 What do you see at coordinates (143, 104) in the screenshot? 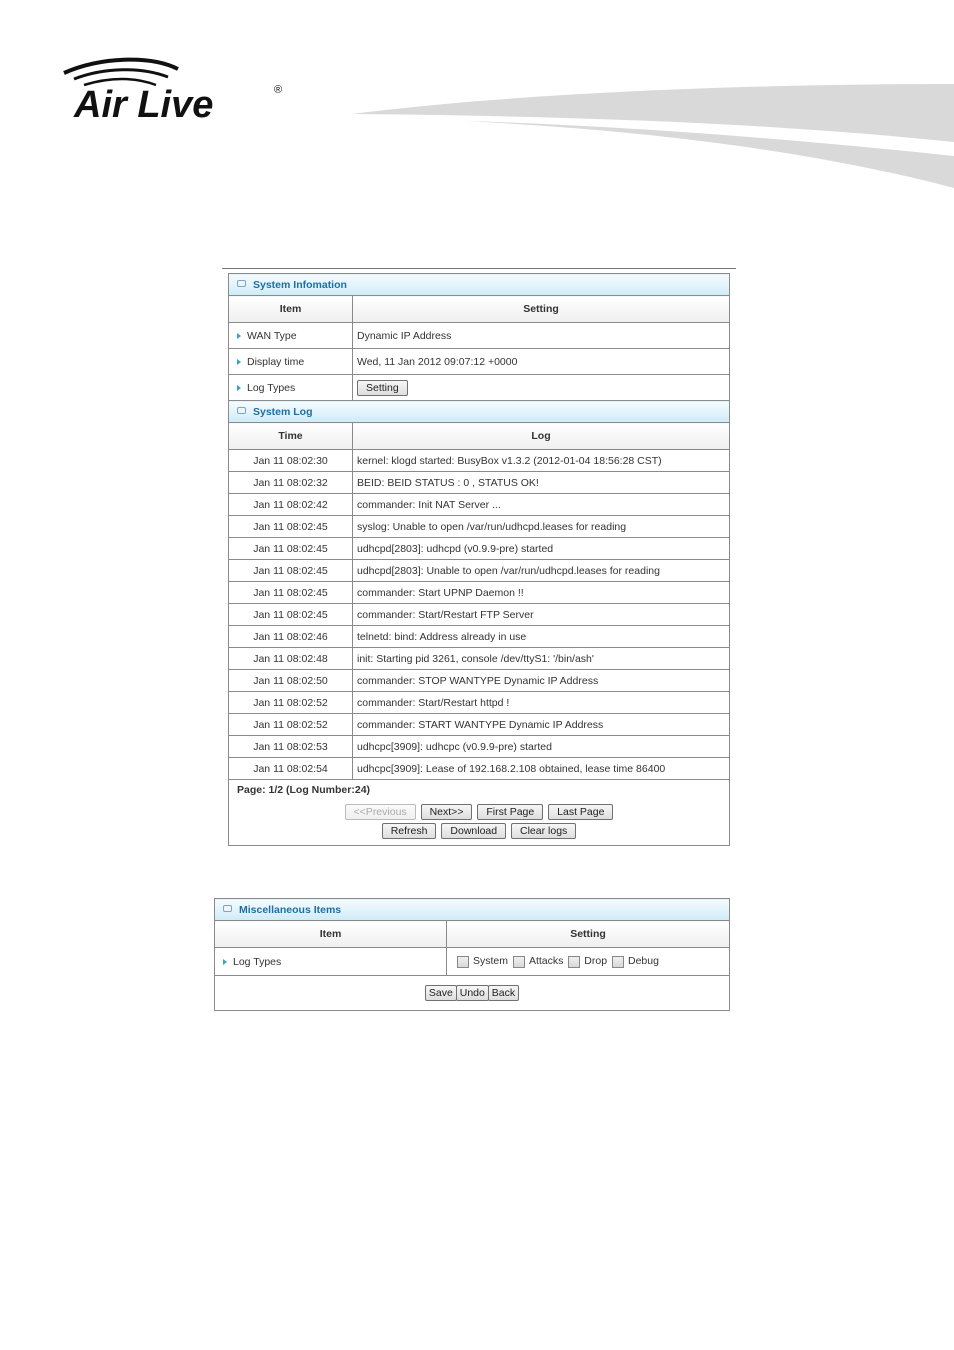
I see `brand-name: Air Live` at bounding box center [143, 104].